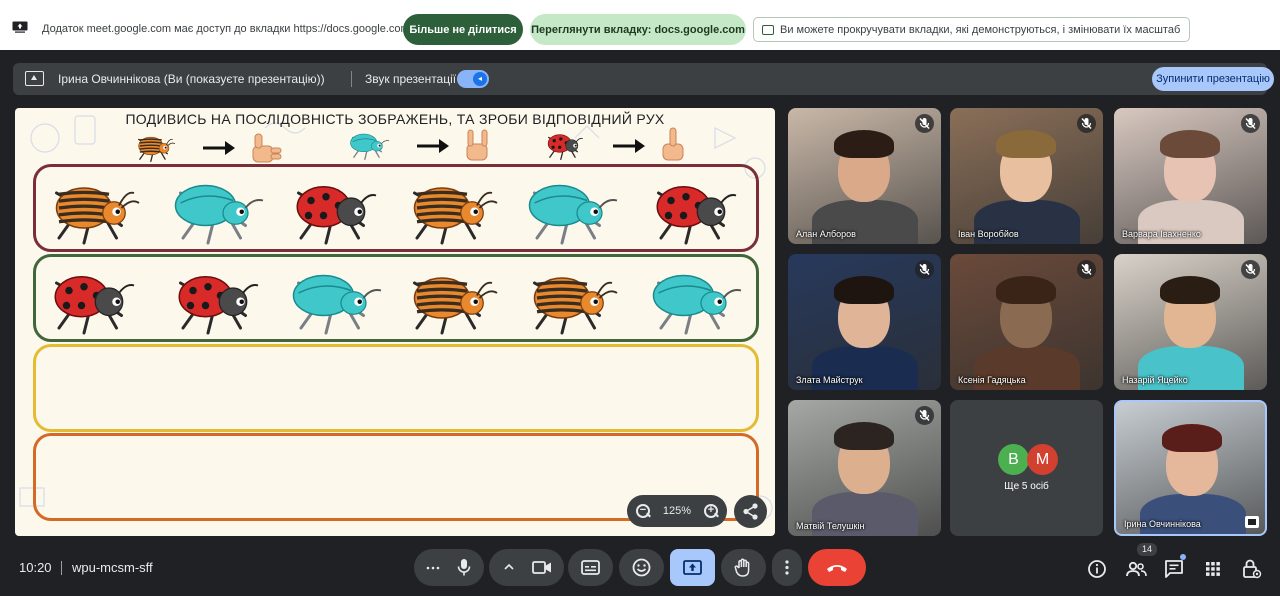  What do you see at coordinates (411, 79) in the screenshot?
I see `presentation-sound-label: Звук презентації` at bounding box center [411, 79].